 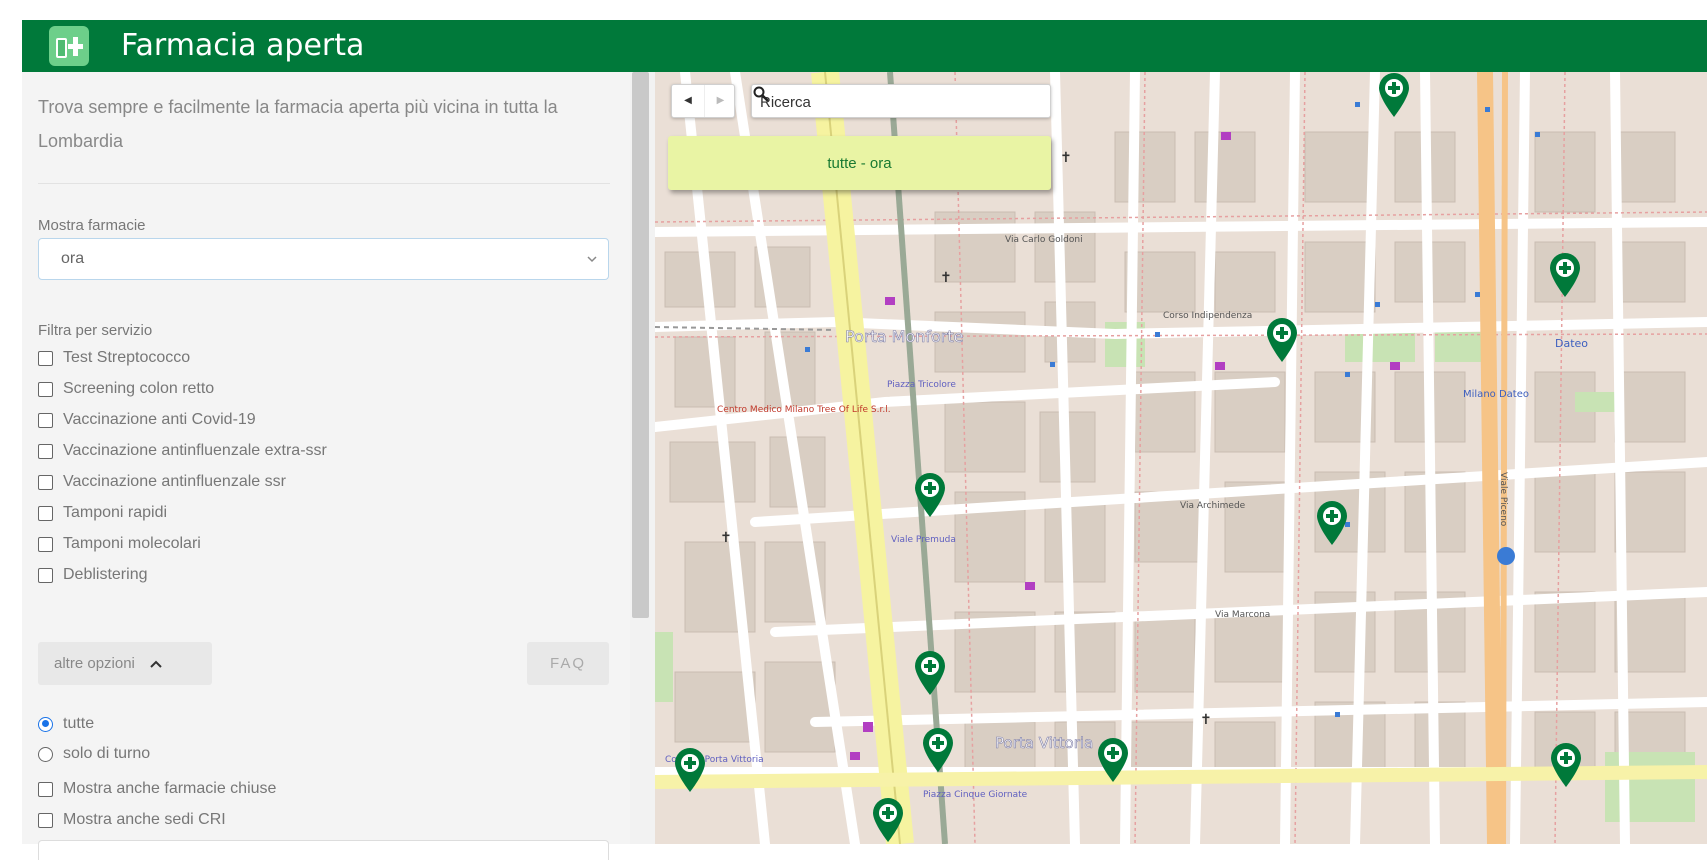 What do you see at coordinates (69, 46) in the screenshot?
I see `pharmacy-door-logo-icon` at bounding box center [69, 46].